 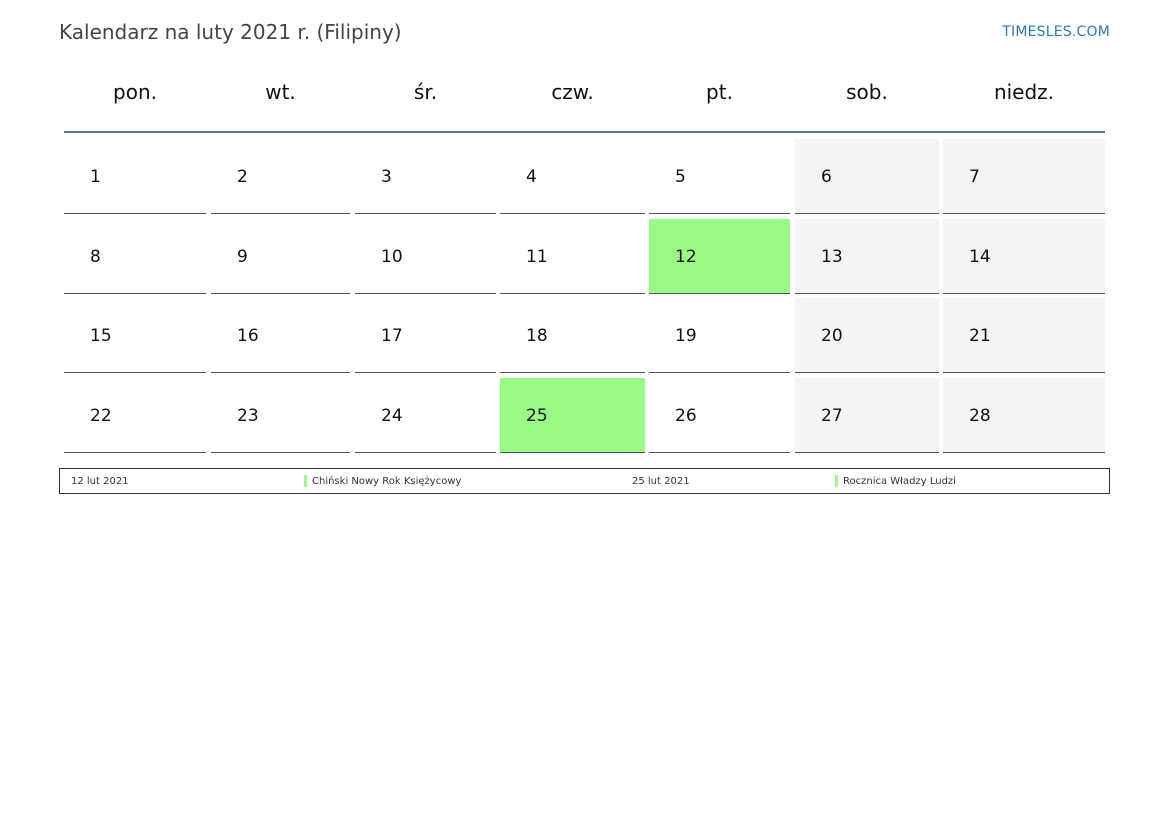 I want to click on day-cell: 8, so click(x=135, y=256).